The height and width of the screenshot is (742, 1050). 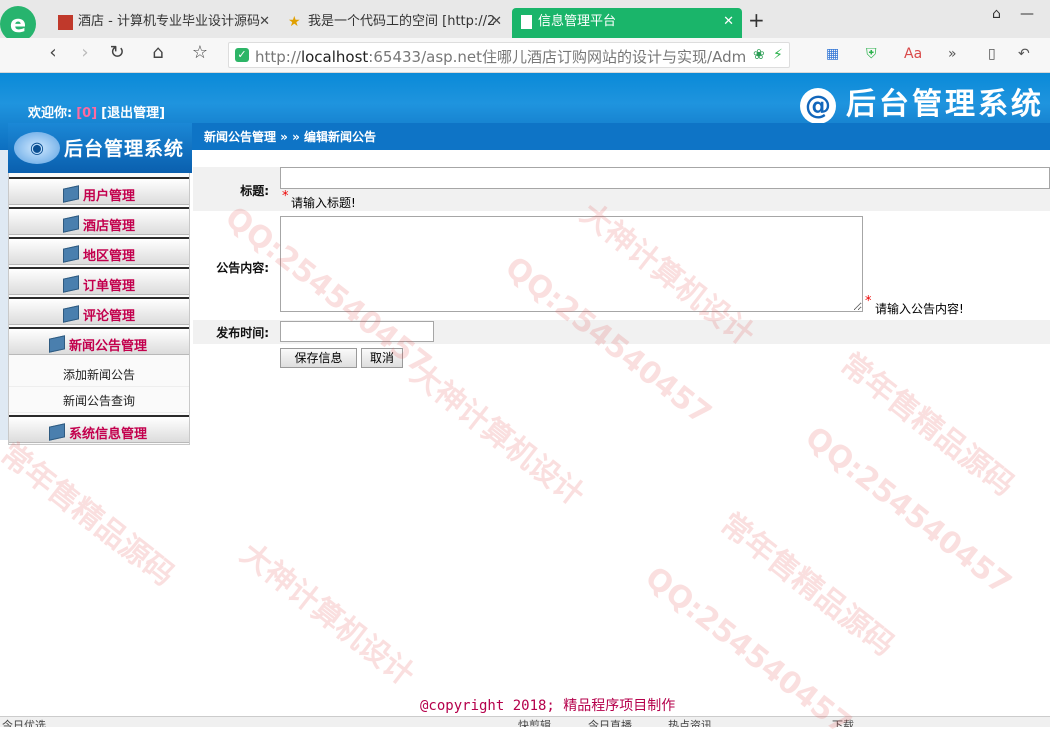 What do you see at coordinates (323, 203) in the screenshot?
I see `title-hint: 请输入标题!` at bounding box center [323, 203].